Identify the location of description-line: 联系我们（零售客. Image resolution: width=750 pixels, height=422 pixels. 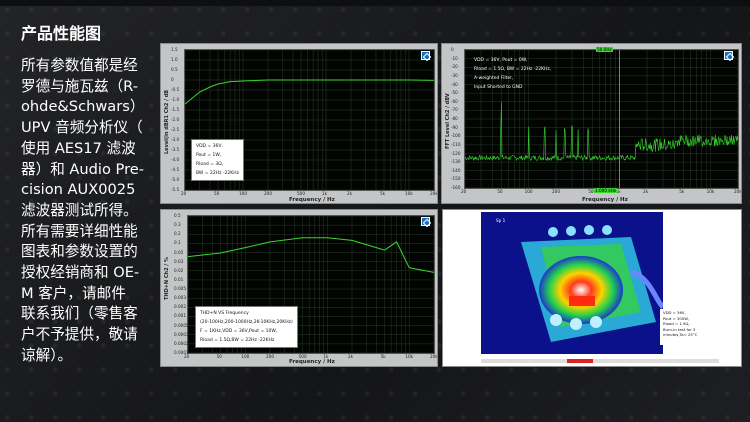
(79, 314).